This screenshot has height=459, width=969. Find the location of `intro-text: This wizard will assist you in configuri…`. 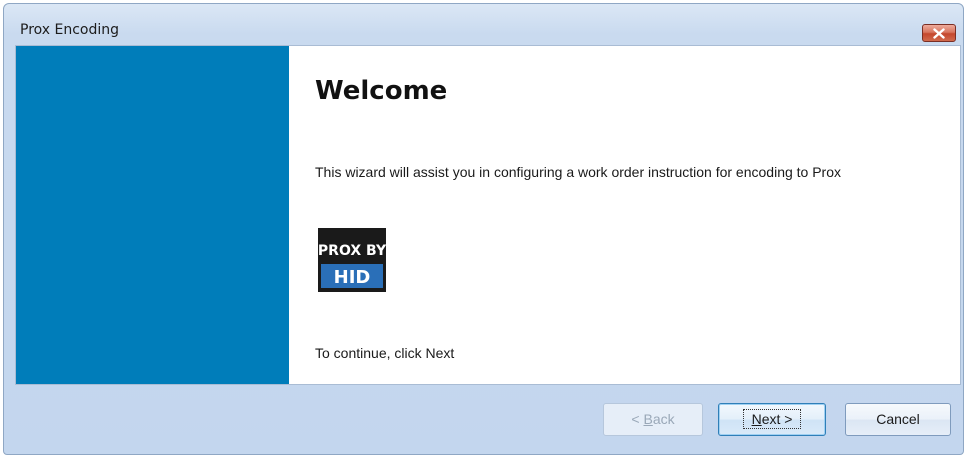

intro-text: This wizard will assist you in configuri… is located at coordinates (578, 172).